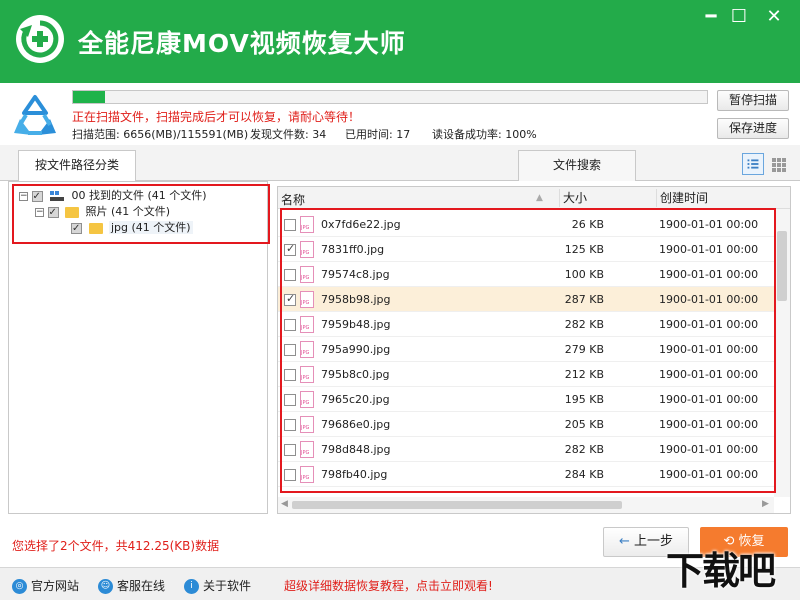 This screenshot has height=600, width=800. Describe the element at coordinates (293, 199) in the screenshot. I see `column-name-header: 名称` at that location.